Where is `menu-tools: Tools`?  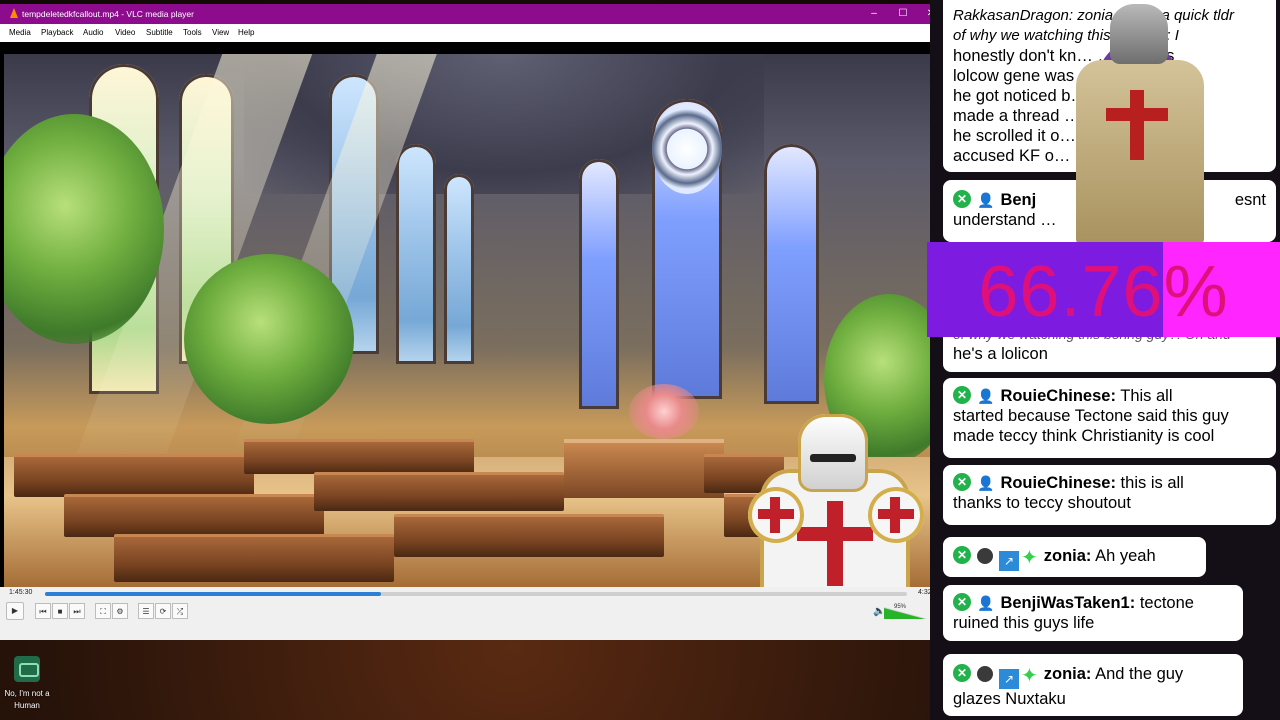
menu-tools: Tools is located at coordinates (192, 32).